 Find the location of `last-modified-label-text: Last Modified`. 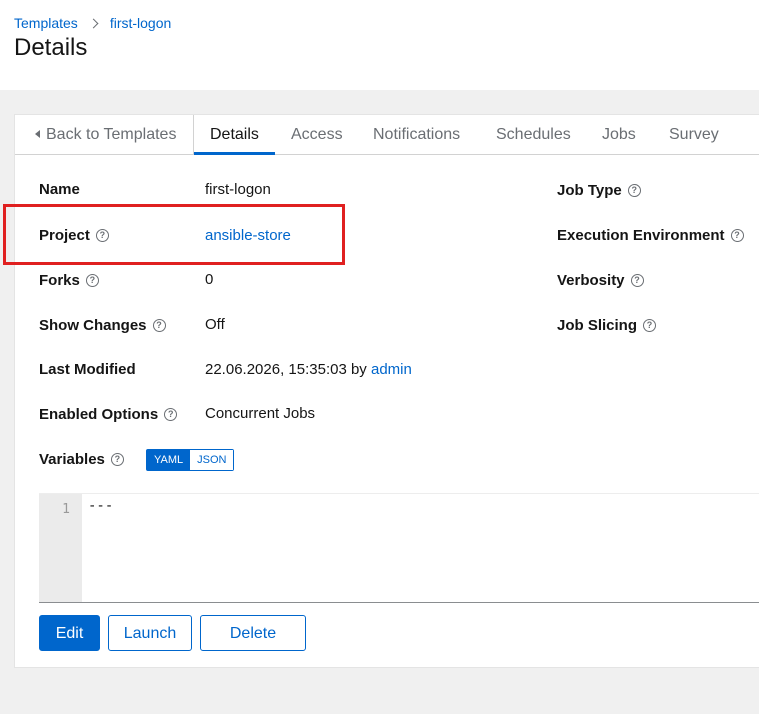

last-modified-label-text: Last Modified is located at coordinates (87, 369).